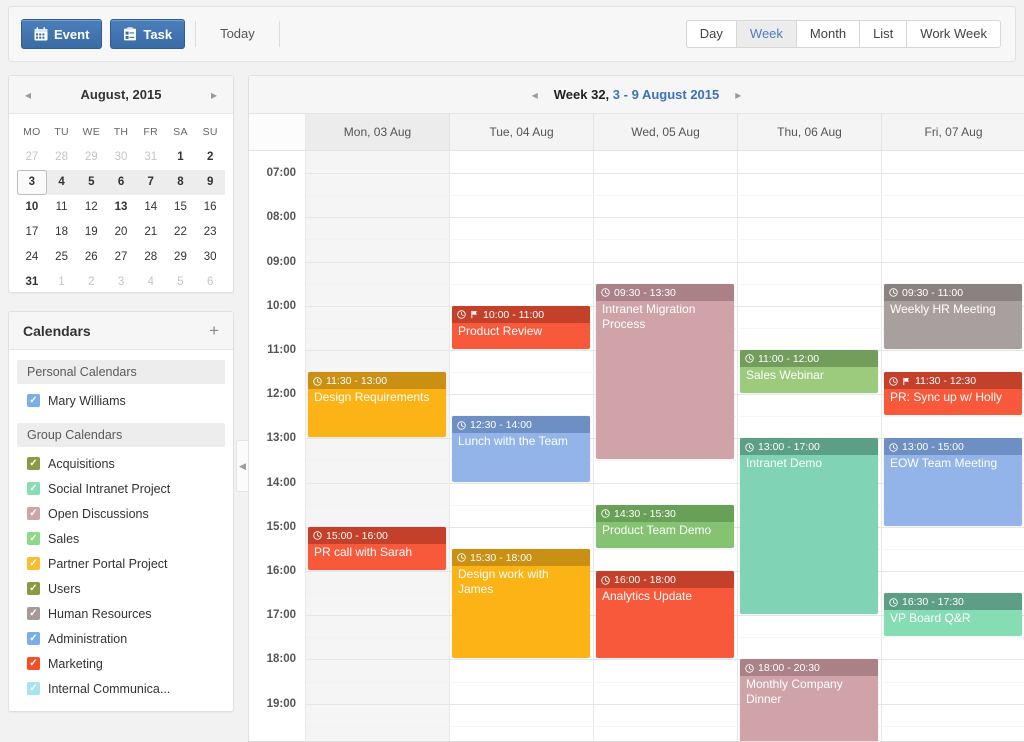 Image resolution: width=1024 pixels, height=742 pixels. What do you see at coordinates (121, 513) in the screenshot?
I see `calendar-list-item: Open Discussions` at bounding box center [121, 513].